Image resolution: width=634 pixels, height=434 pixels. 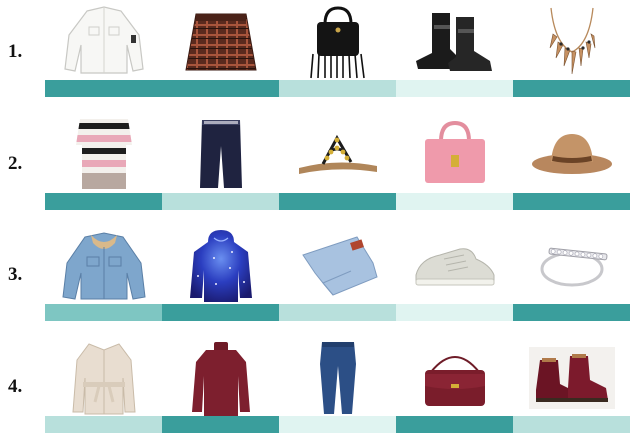 I want to click on burgundy-crossbody-bag-icon, so click(x=454, y=381).